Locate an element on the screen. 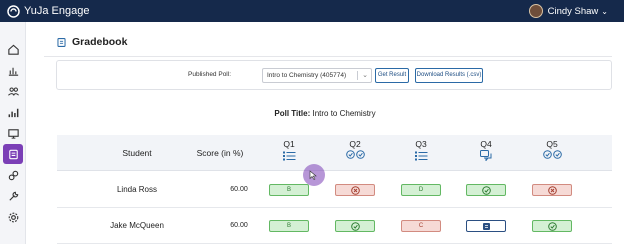 This screenshot has width=624, height=244. answer-cell: C is located at coordinates (421, 226).